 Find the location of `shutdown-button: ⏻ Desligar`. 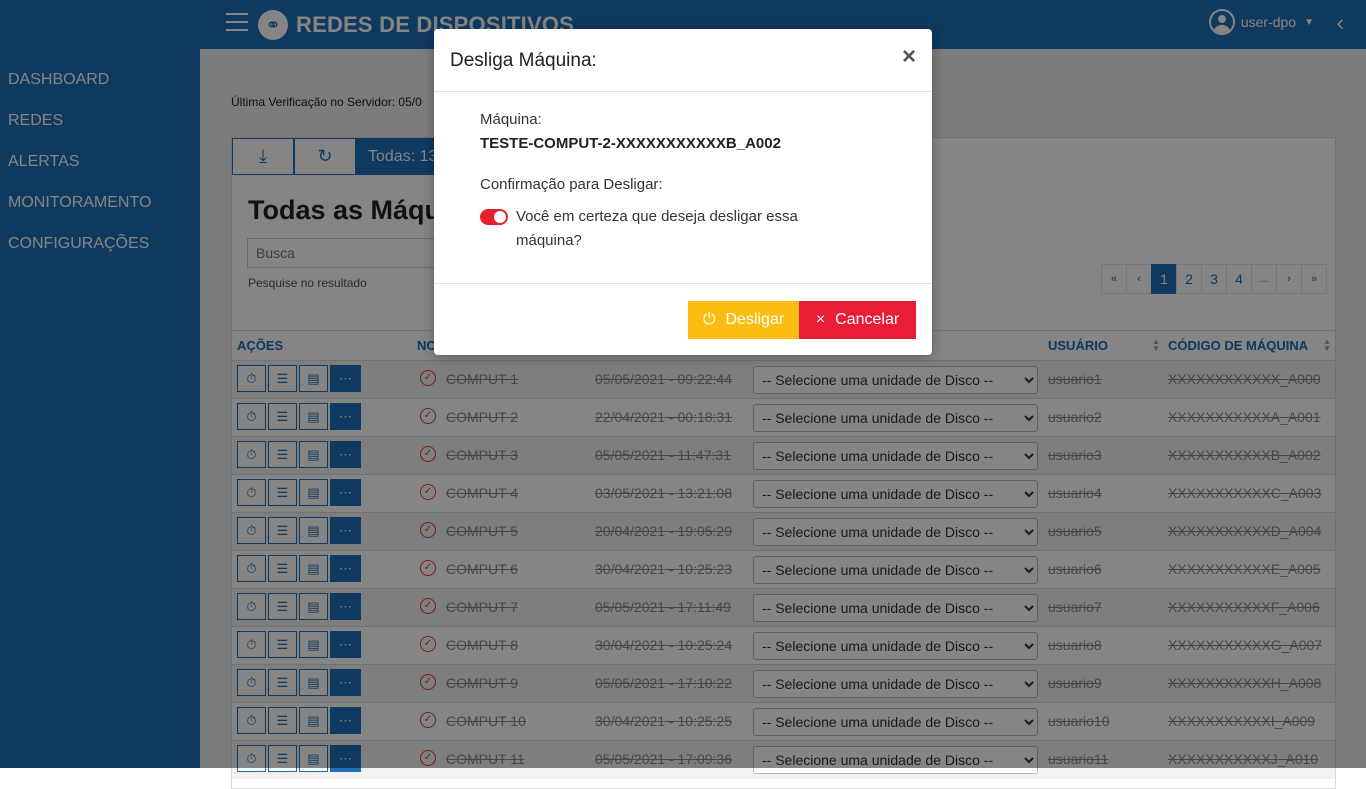

shutdown-button: ⏻ Desligar is located at coordinates (743, 320).